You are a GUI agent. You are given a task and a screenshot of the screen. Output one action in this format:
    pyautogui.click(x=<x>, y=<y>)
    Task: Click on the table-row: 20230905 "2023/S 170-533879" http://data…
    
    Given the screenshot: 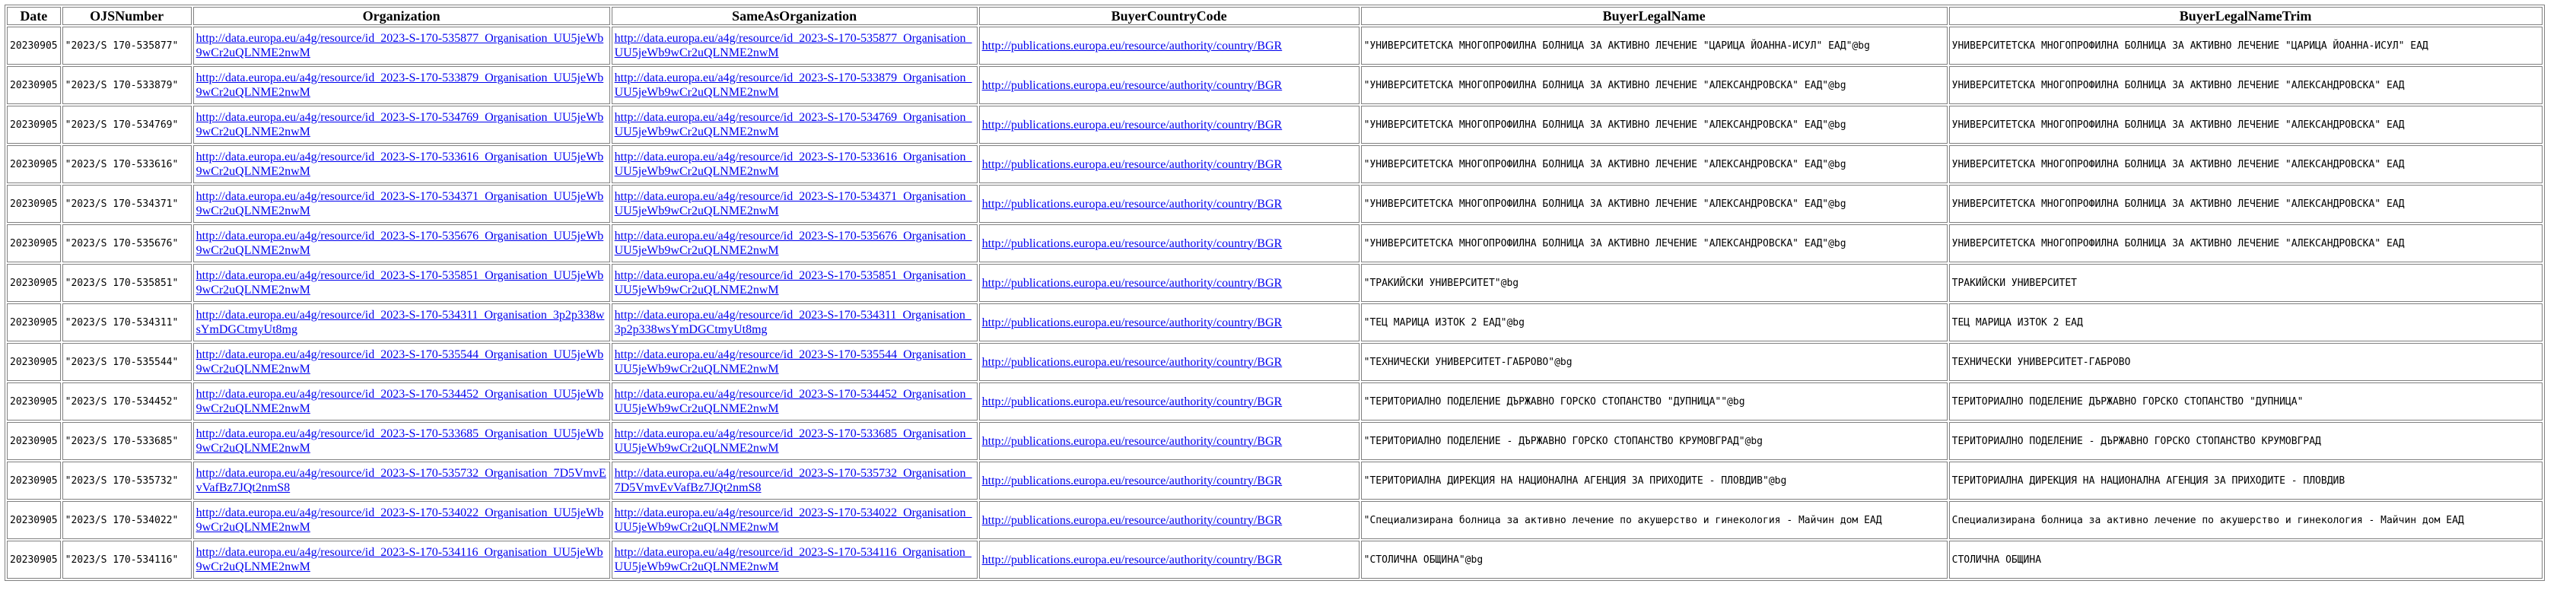 What is the action you would take?
    pyautogui.click(x=1275, y=85)
    